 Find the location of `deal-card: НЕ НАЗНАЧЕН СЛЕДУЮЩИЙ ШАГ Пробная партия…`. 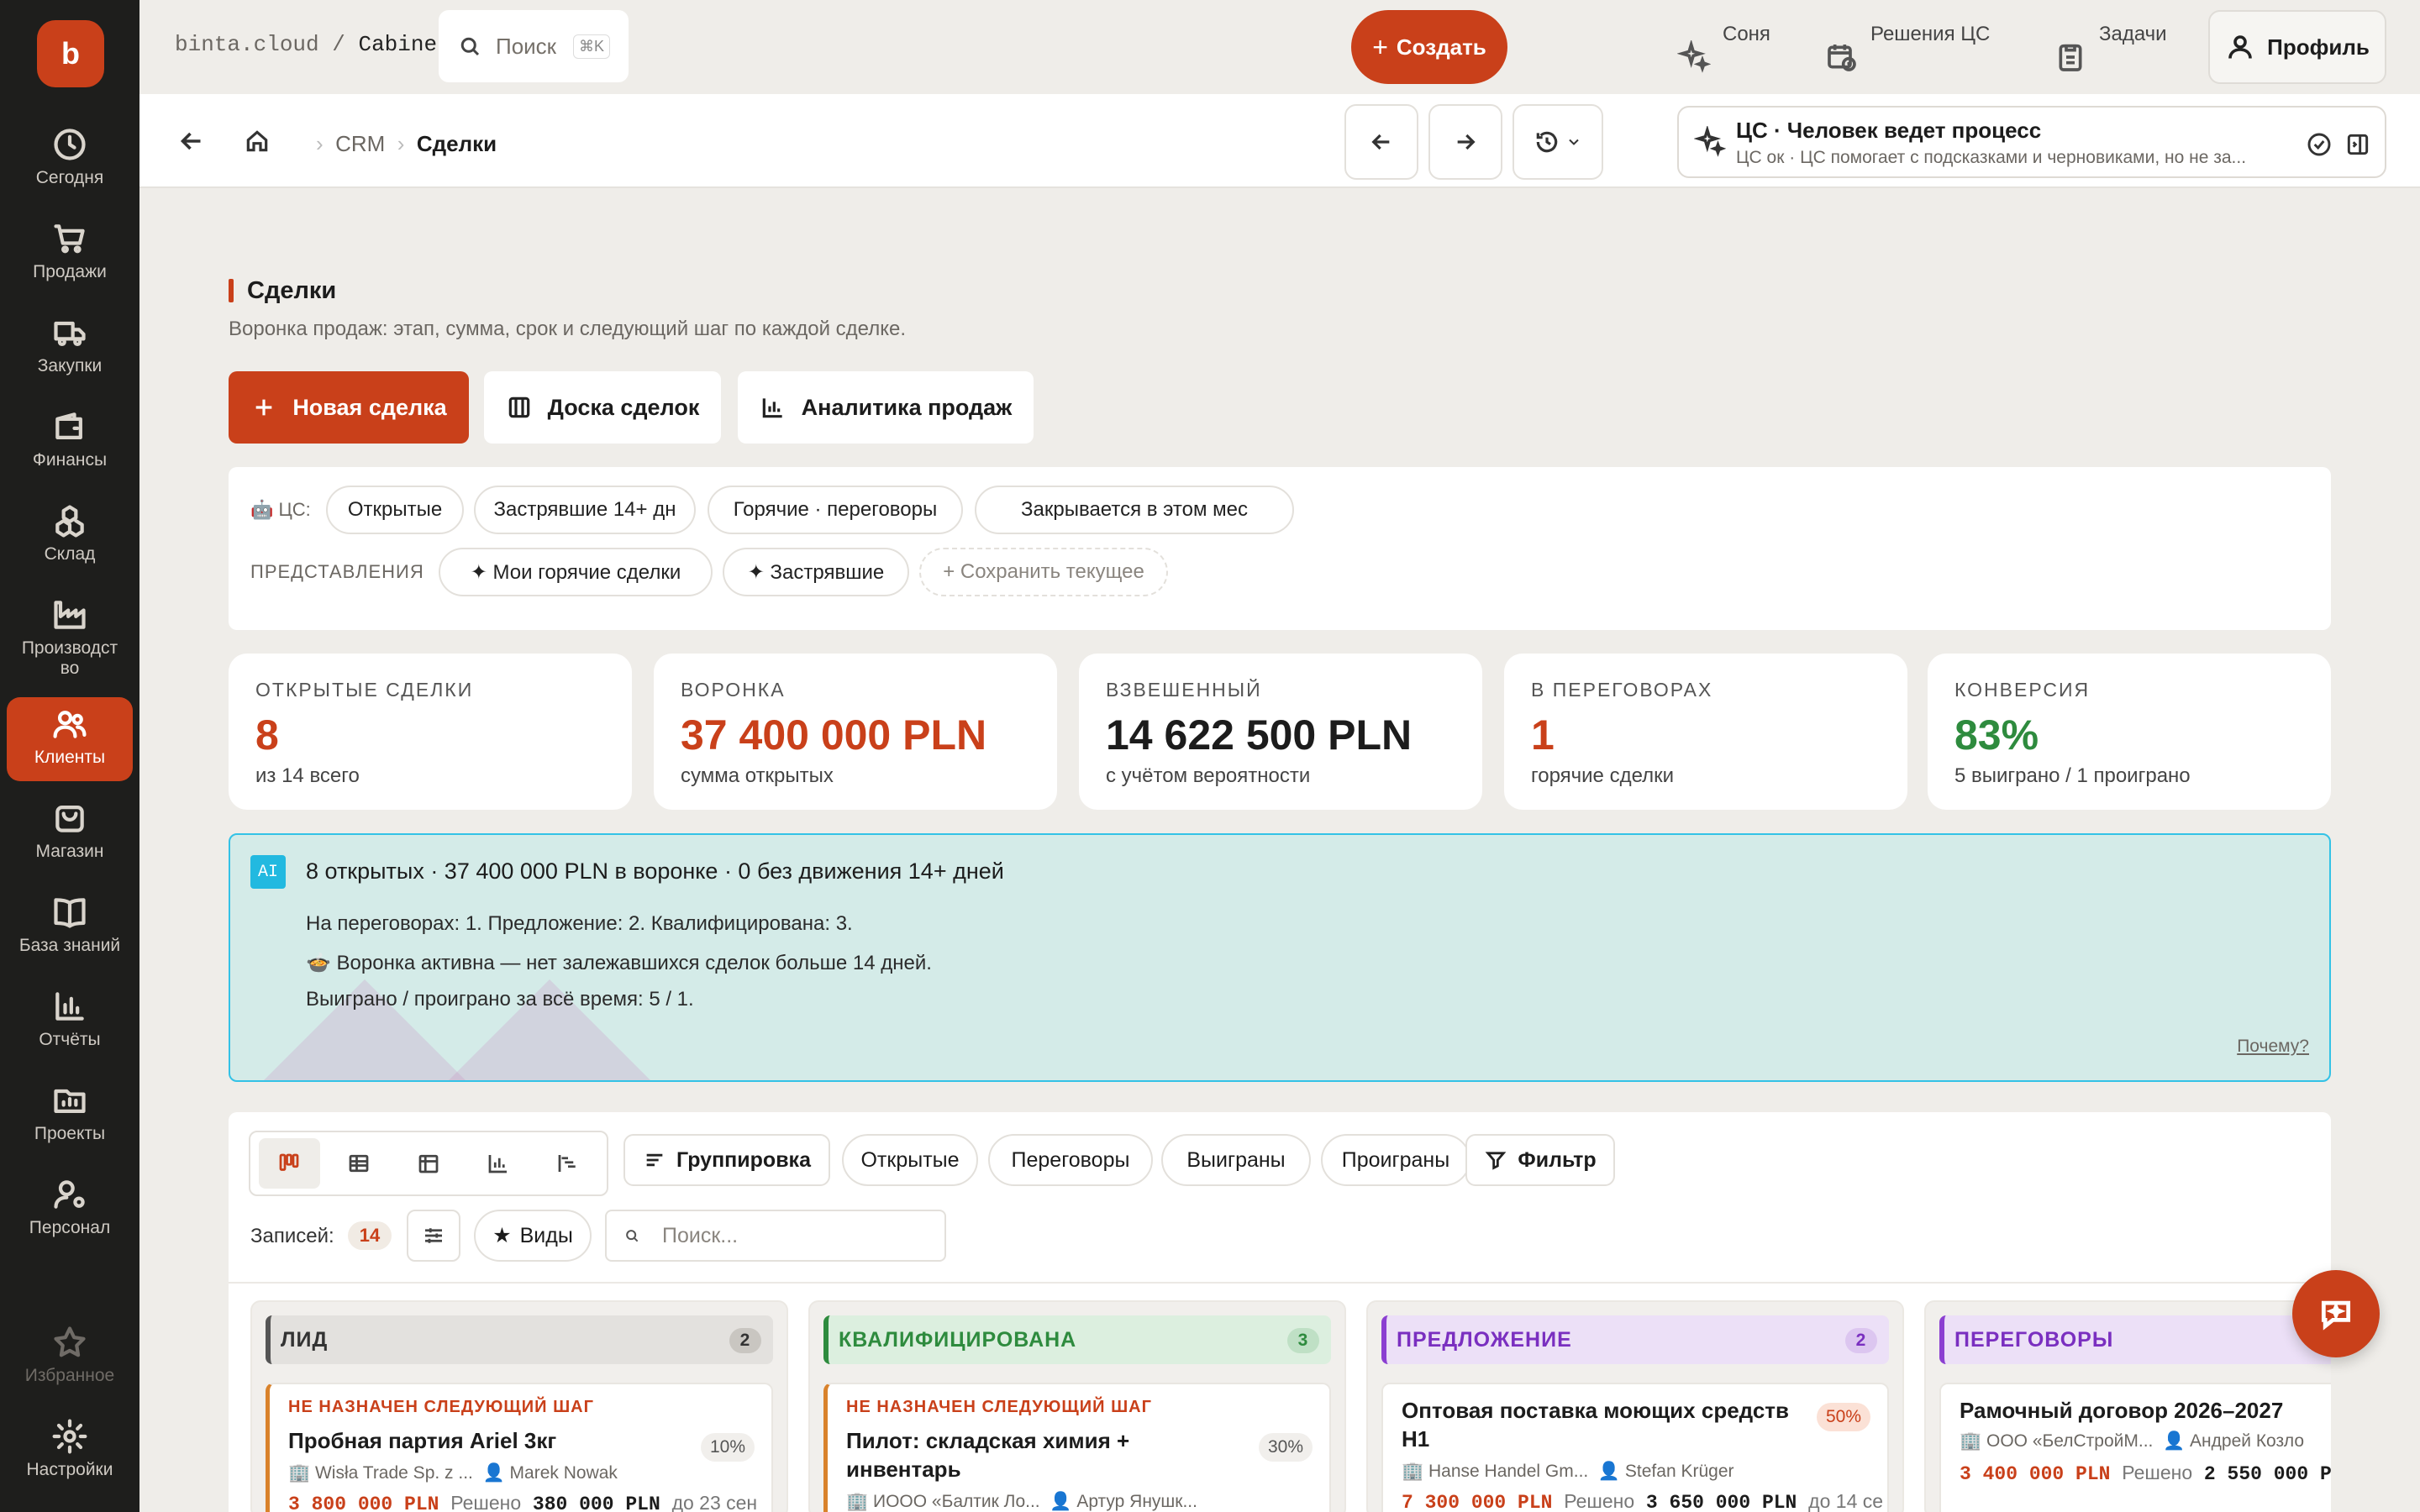

deal-card: НЕ НАЗНАЧЕН СЛЕДУЮЩИЙ ШАГ Пробная партия… is located at coordinates (519, 1447).